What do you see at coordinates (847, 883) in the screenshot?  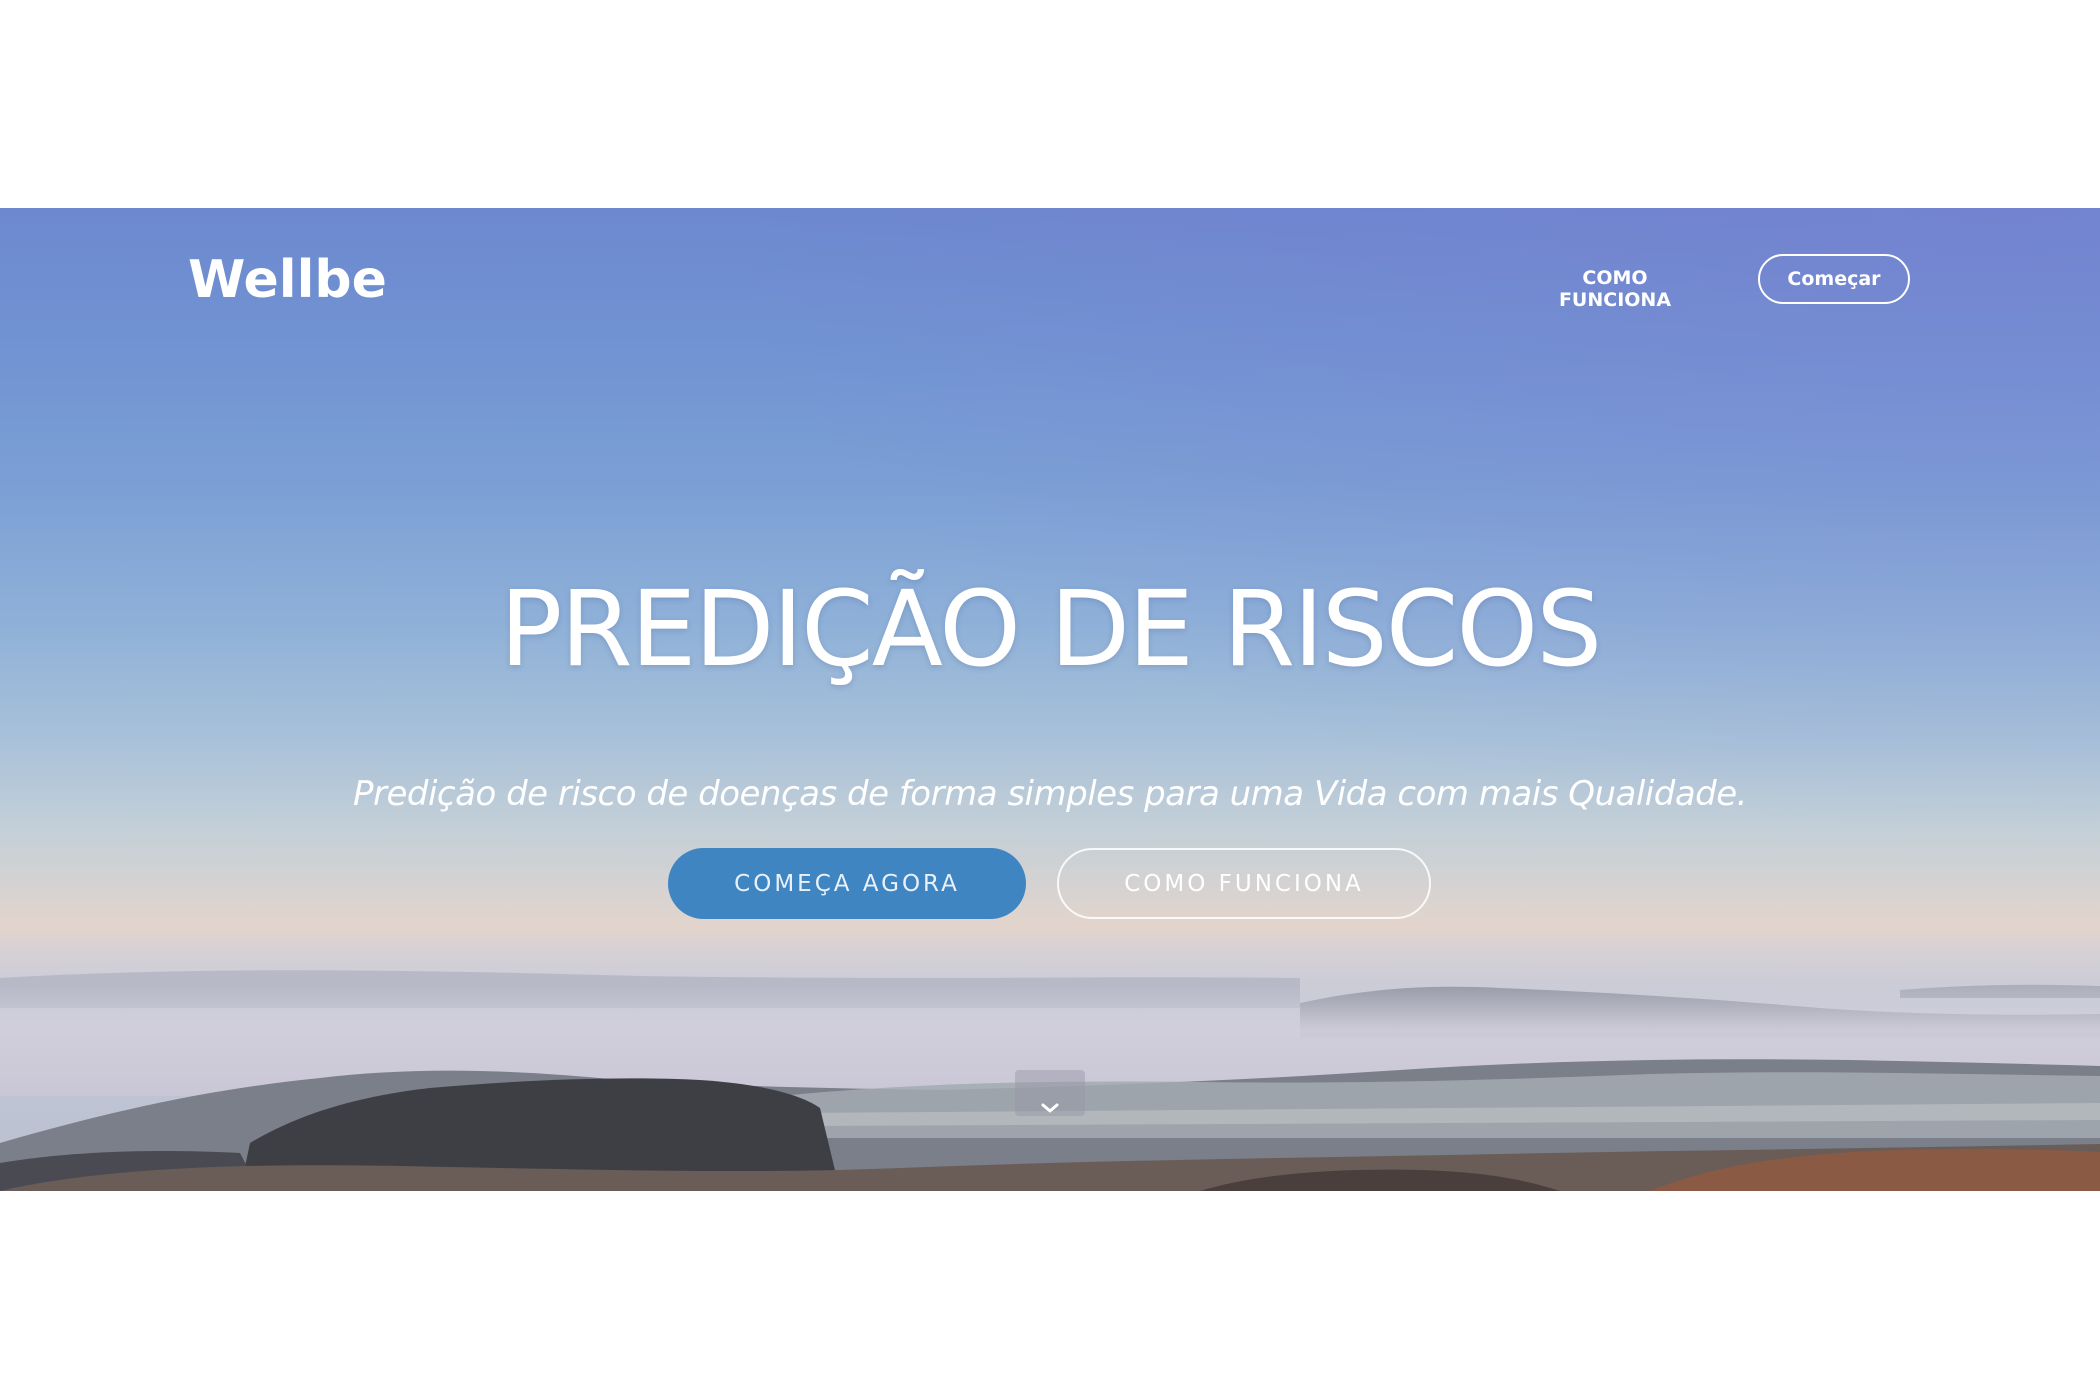 I see `start-now-button: COMEÇA AGORA` at bounding box center [847, 883].